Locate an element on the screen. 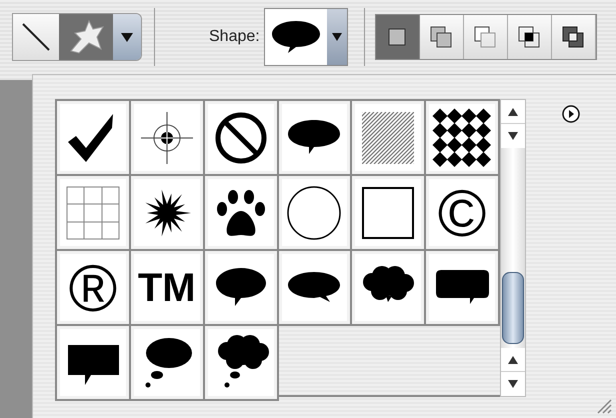 The image size is (616, 418). shape-picker is located at coordinates (306, 37).